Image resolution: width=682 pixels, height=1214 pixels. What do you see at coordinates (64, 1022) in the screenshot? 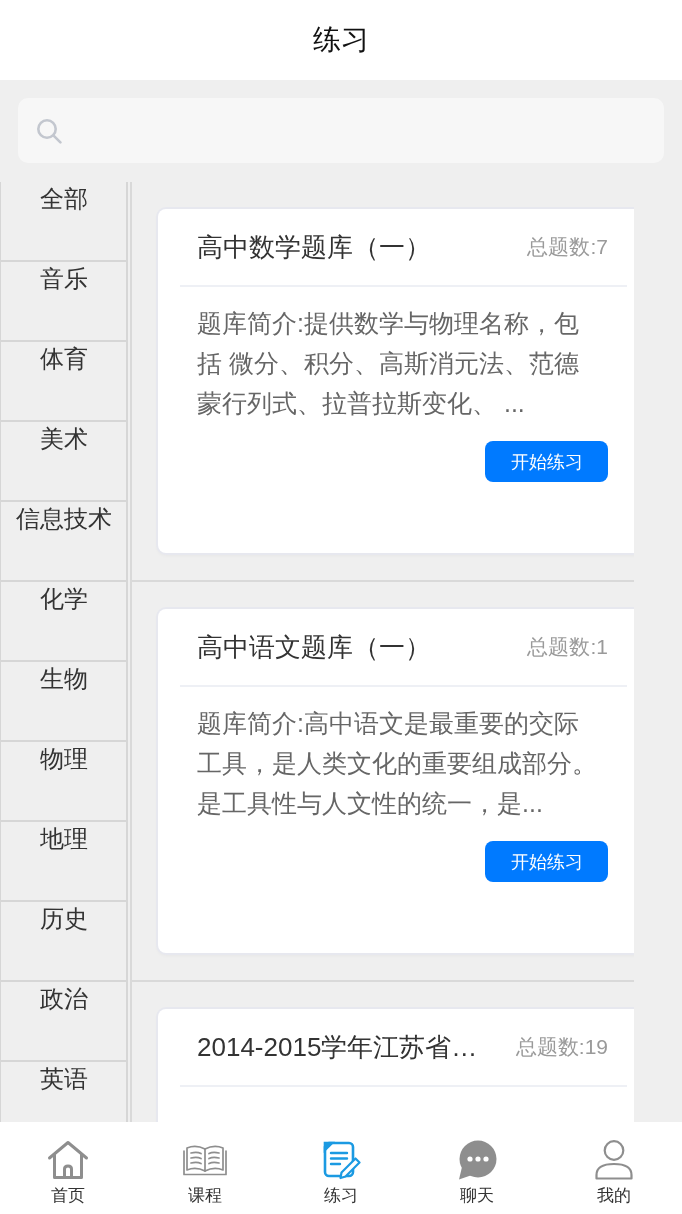
I see `sidebar-item: 政治` at bounding box center [64, 1022].